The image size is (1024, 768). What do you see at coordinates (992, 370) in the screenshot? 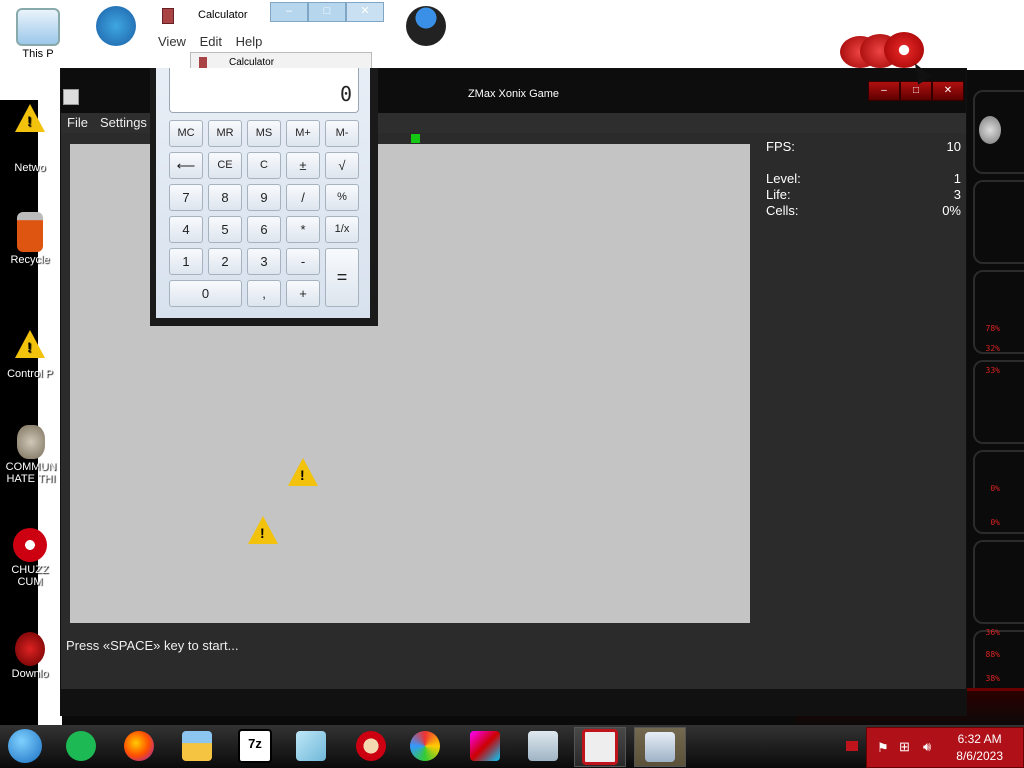
I see `gauge-percent: 33%` at bounding box center [992, 370].